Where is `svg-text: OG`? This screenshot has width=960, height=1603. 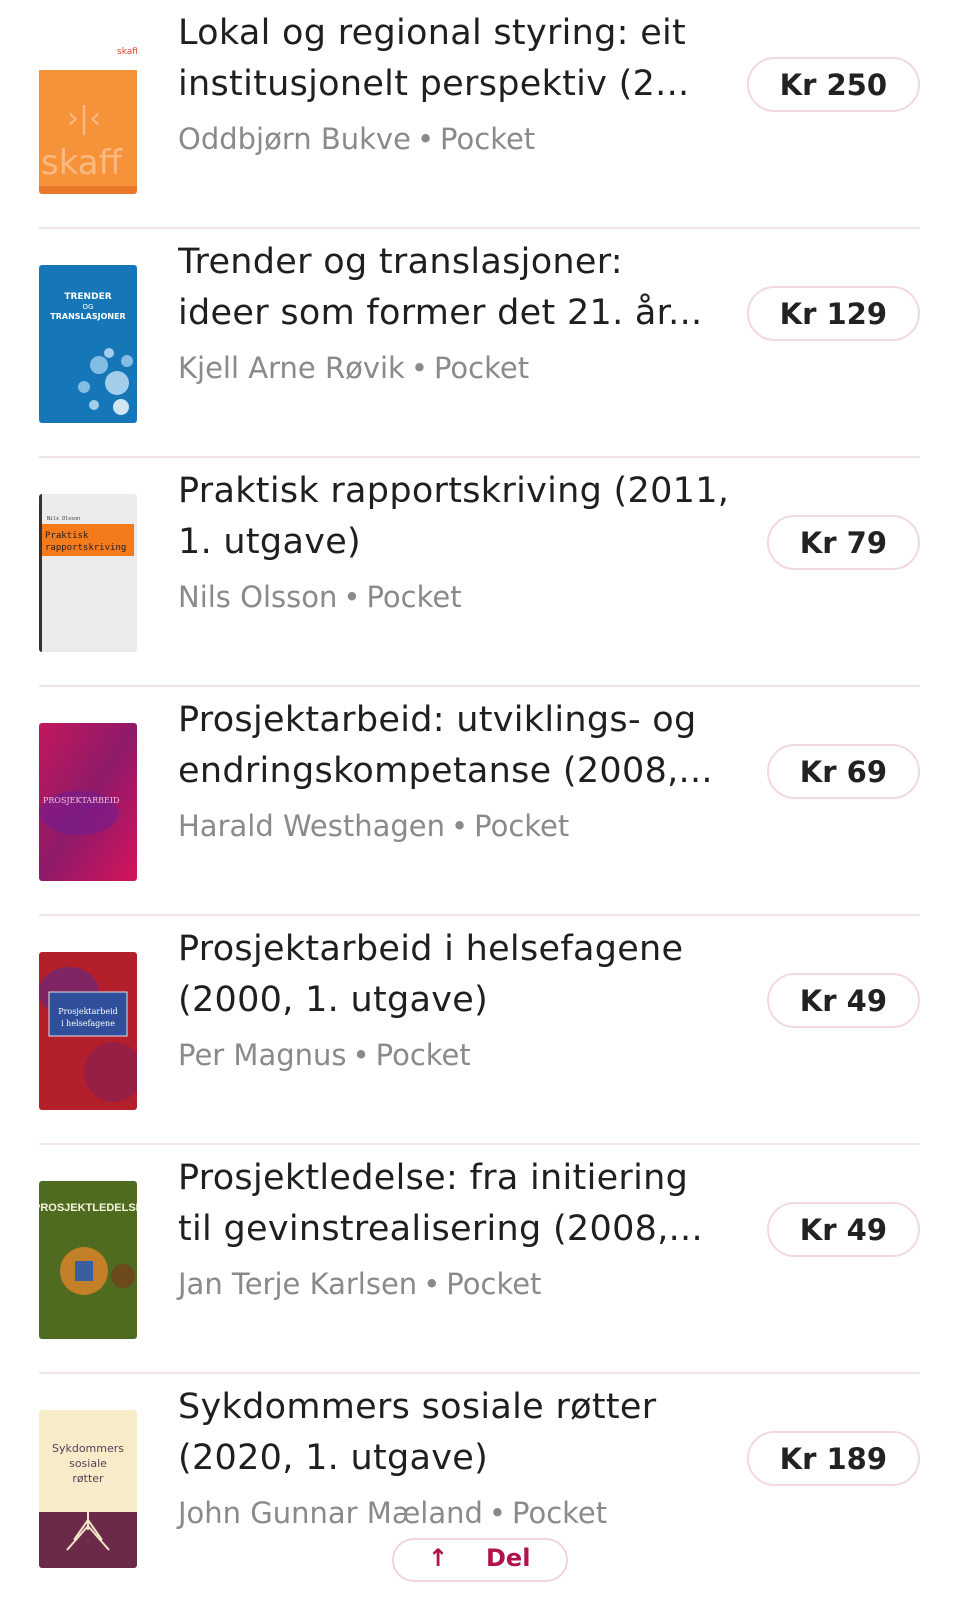 svg-text: OG is located at coordinates (88, 307).